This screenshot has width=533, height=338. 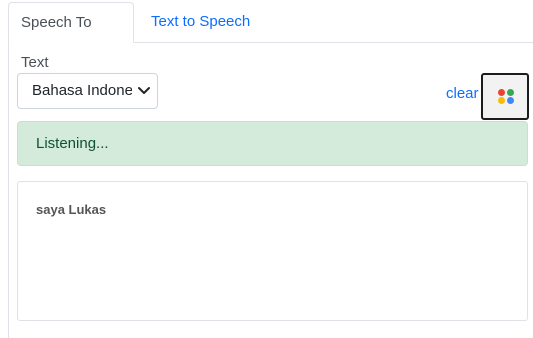 What do you see at coordinates (71, 209) in the screenshot?
I see `transcript-text: saya Lukas` at bounding box center [71, 209].